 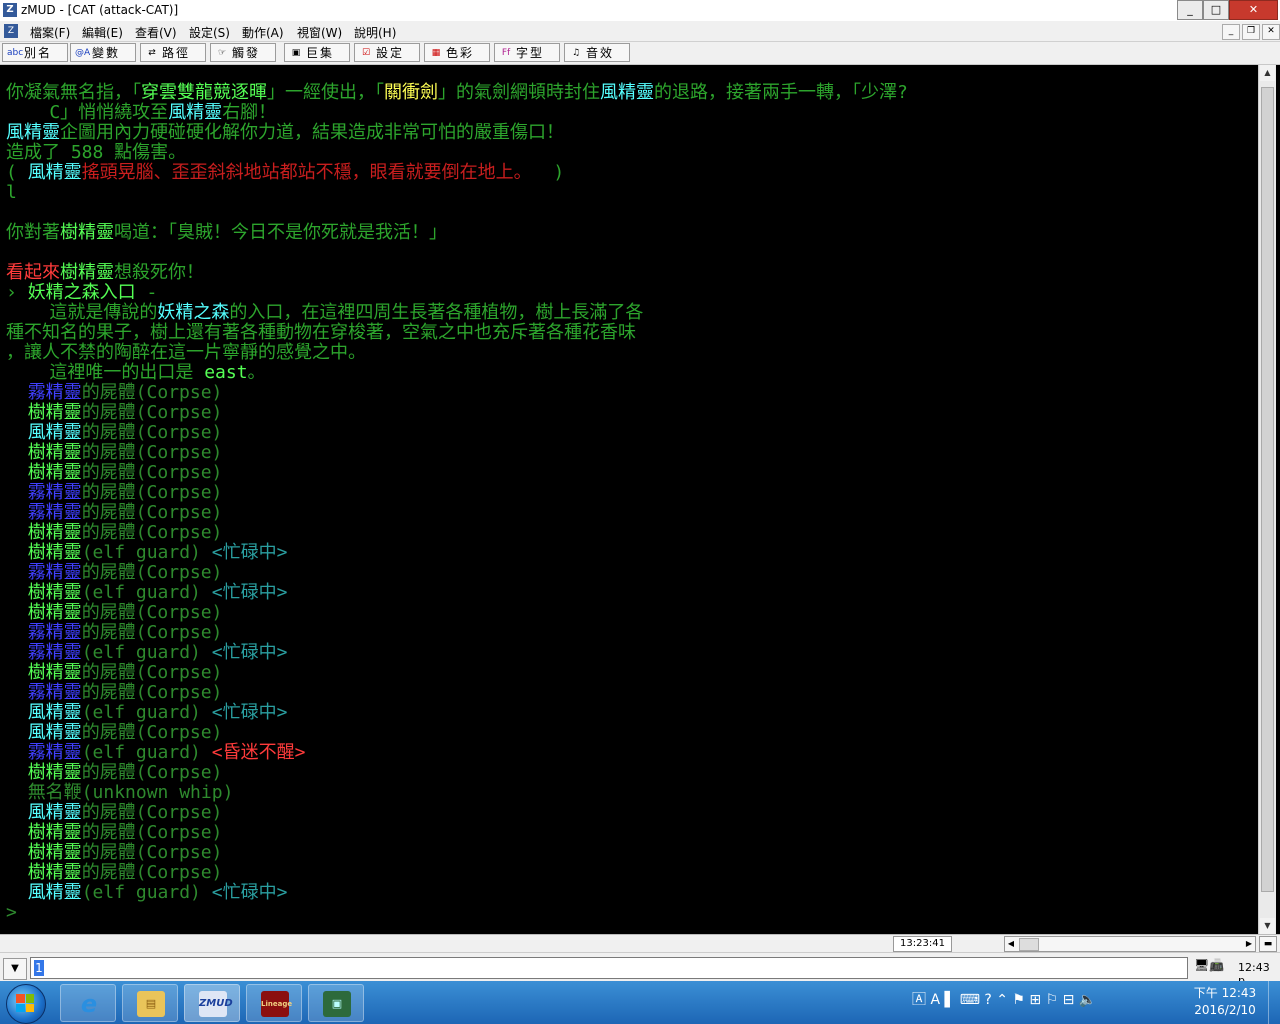 I want to click on paths-button: ⇄ 路徑, so click(x=173, y=52).